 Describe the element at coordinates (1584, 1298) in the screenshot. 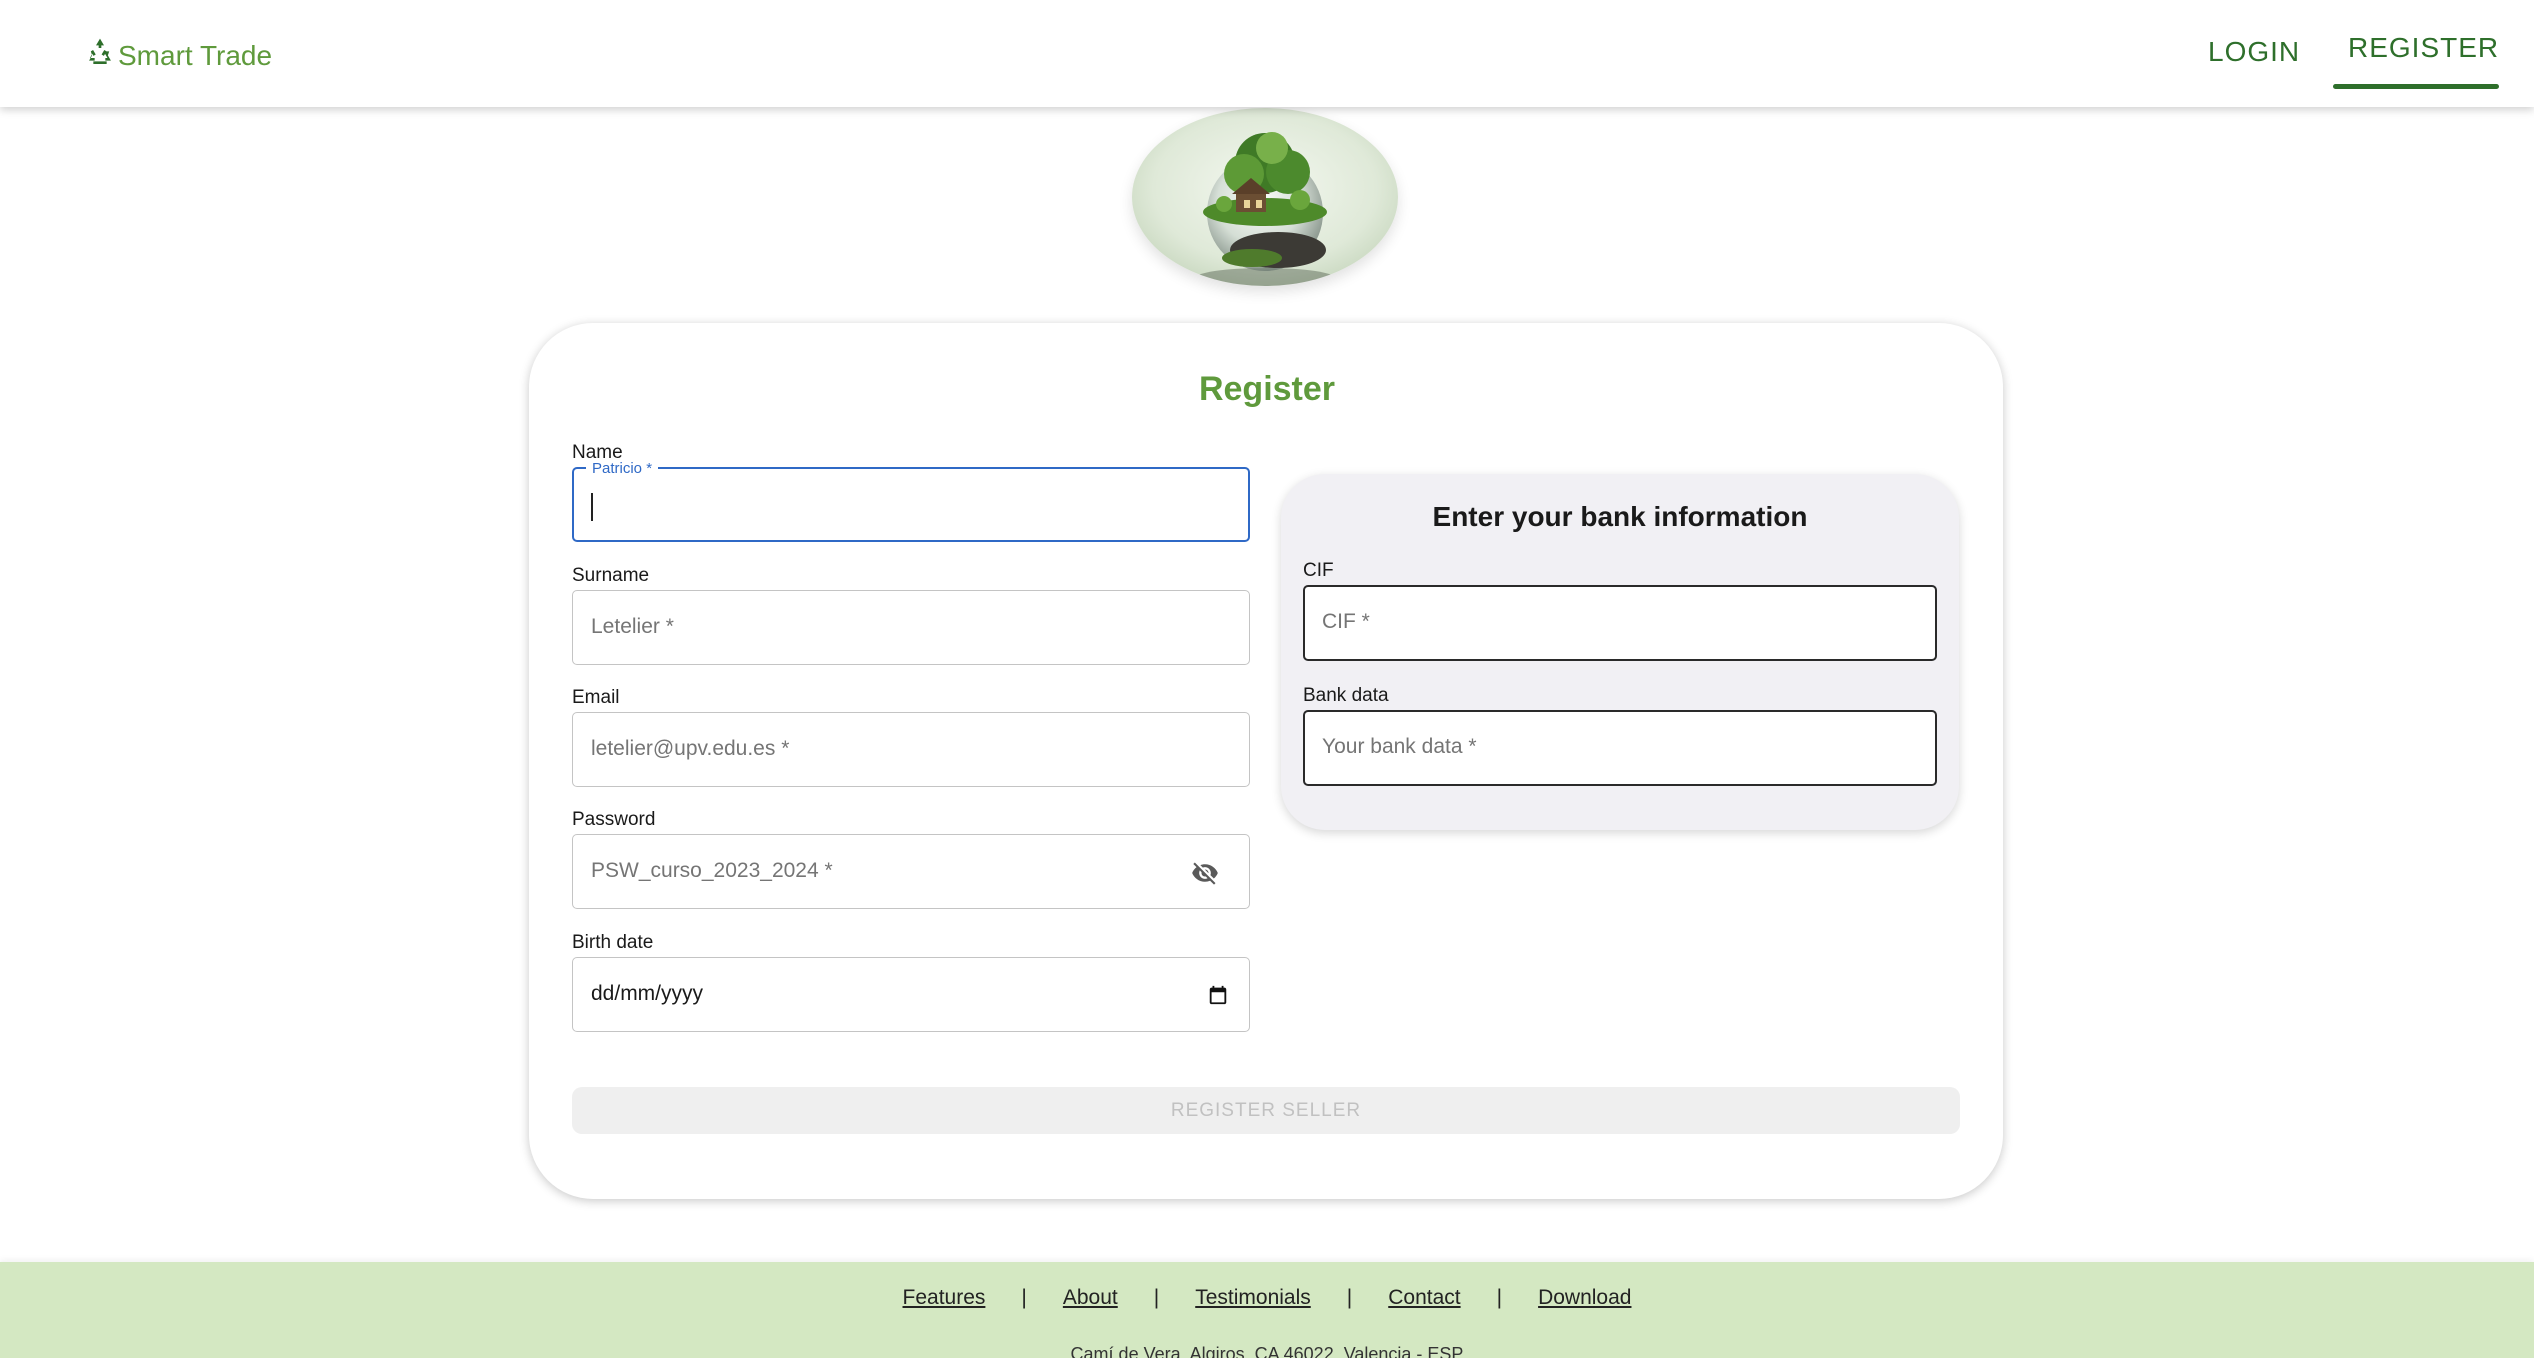

I see `footer-link-download: Download` at that location.